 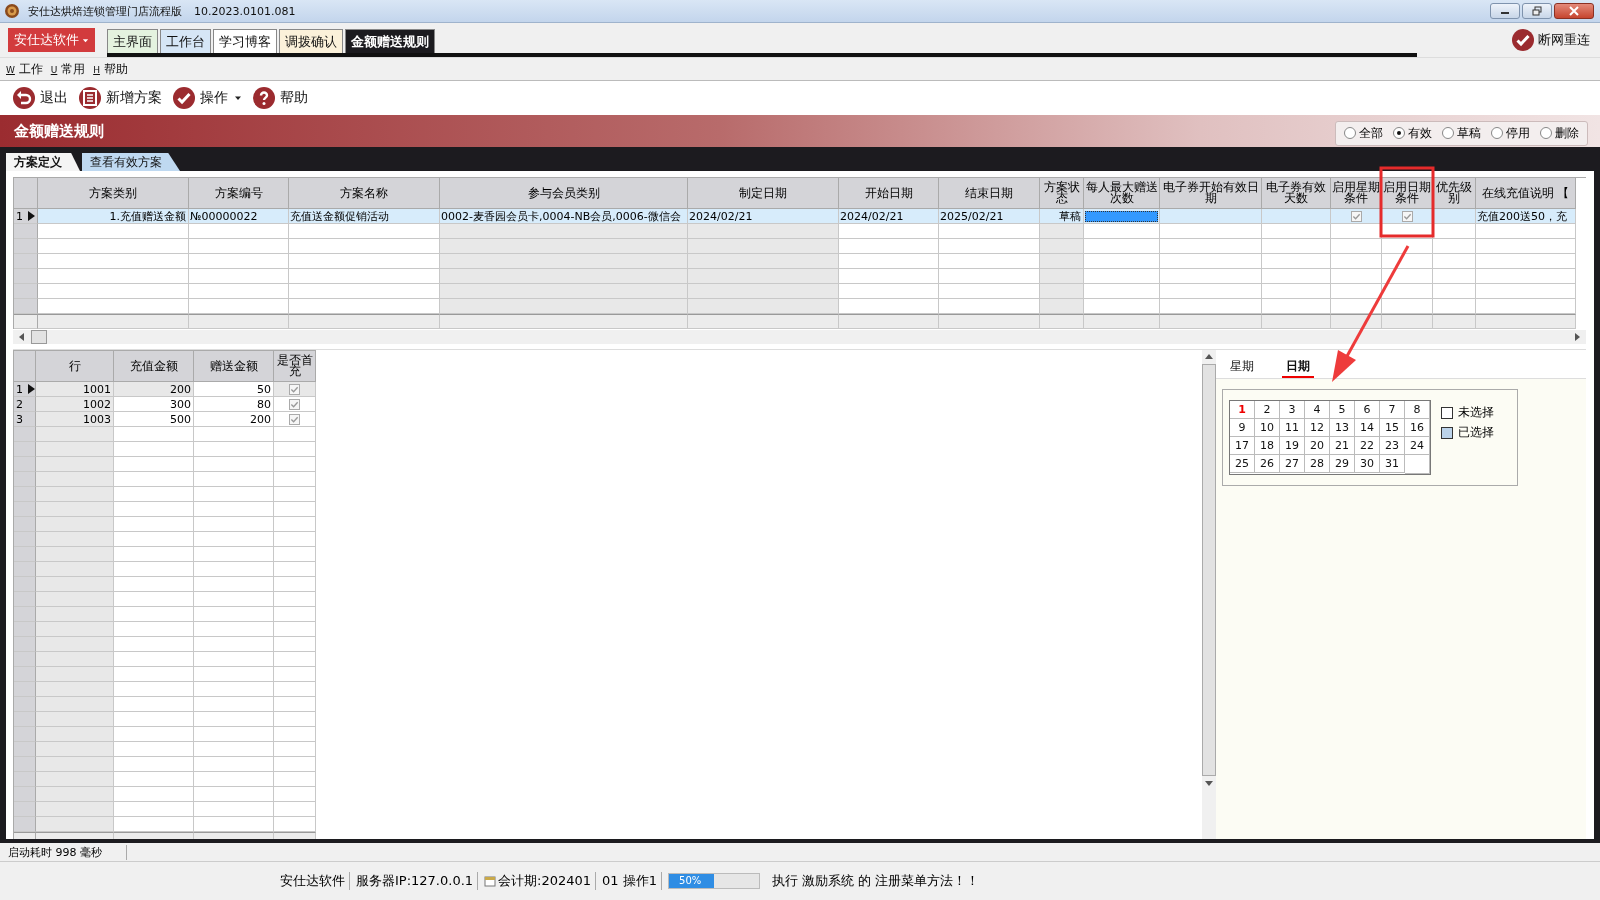 I want to click on day-cell: 9, so click(x=1242, y=428).